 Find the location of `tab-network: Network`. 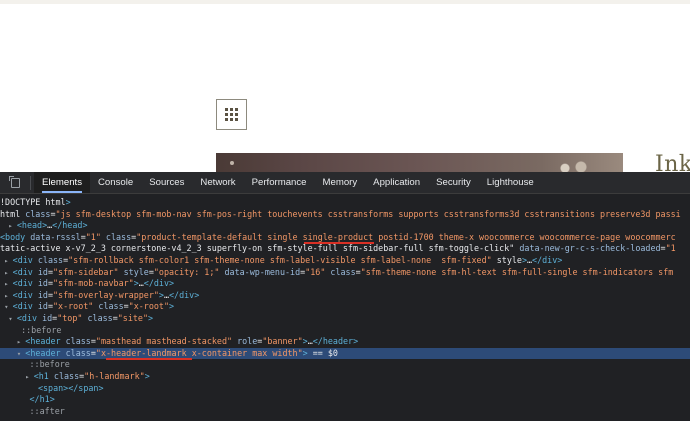

tab-network: Network is located at coordinates (217, 182).